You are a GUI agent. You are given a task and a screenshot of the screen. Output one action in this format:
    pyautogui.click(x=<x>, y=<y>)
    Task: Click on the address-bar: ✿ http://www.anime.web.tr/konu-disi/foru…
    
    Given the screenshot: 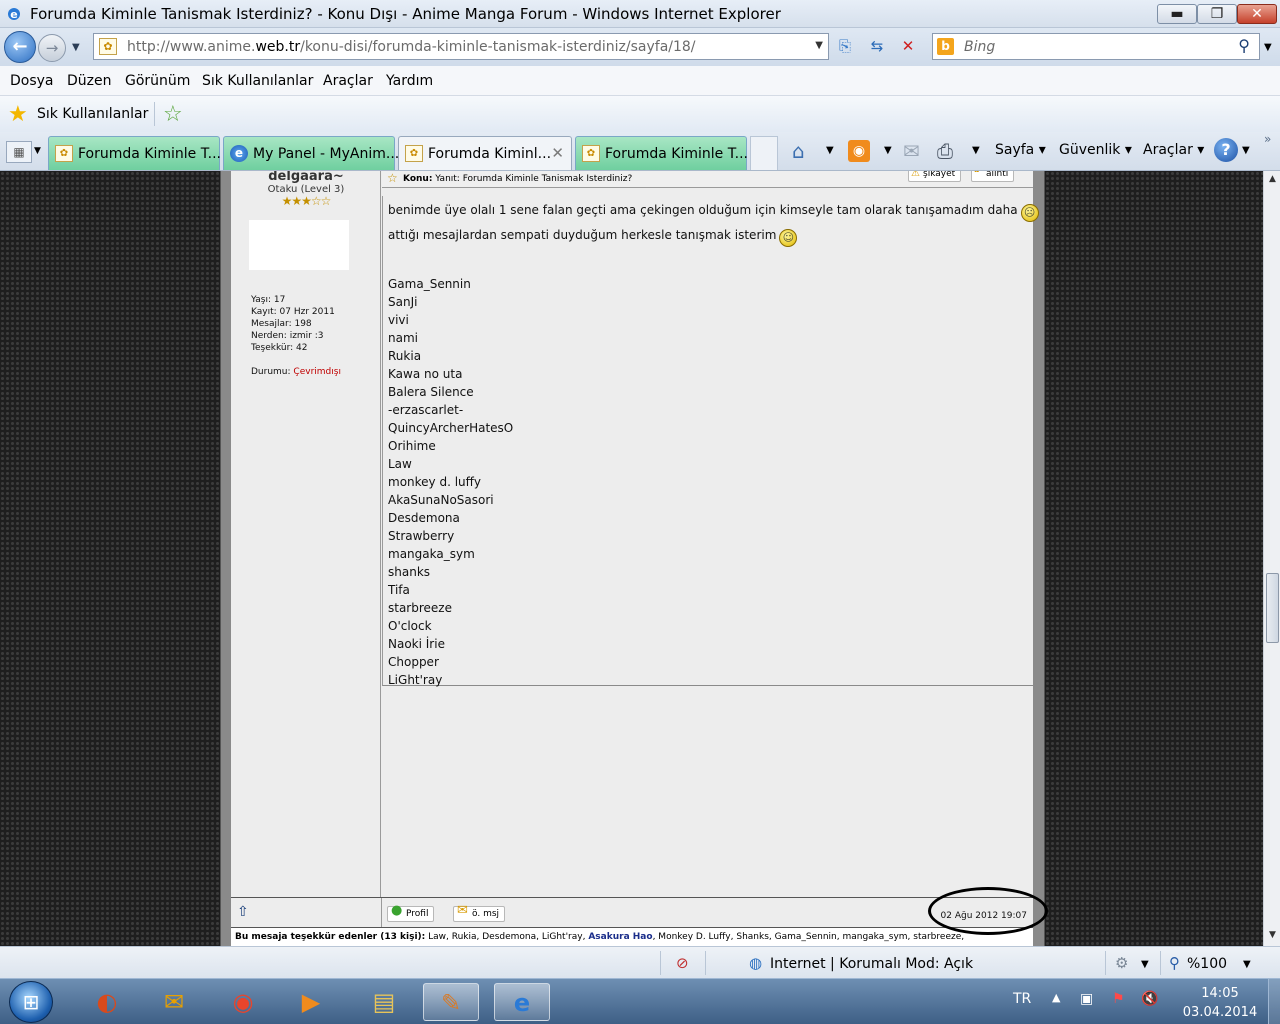 What is the action you would take?
    pyautogui.click(x=461, y=46)
    